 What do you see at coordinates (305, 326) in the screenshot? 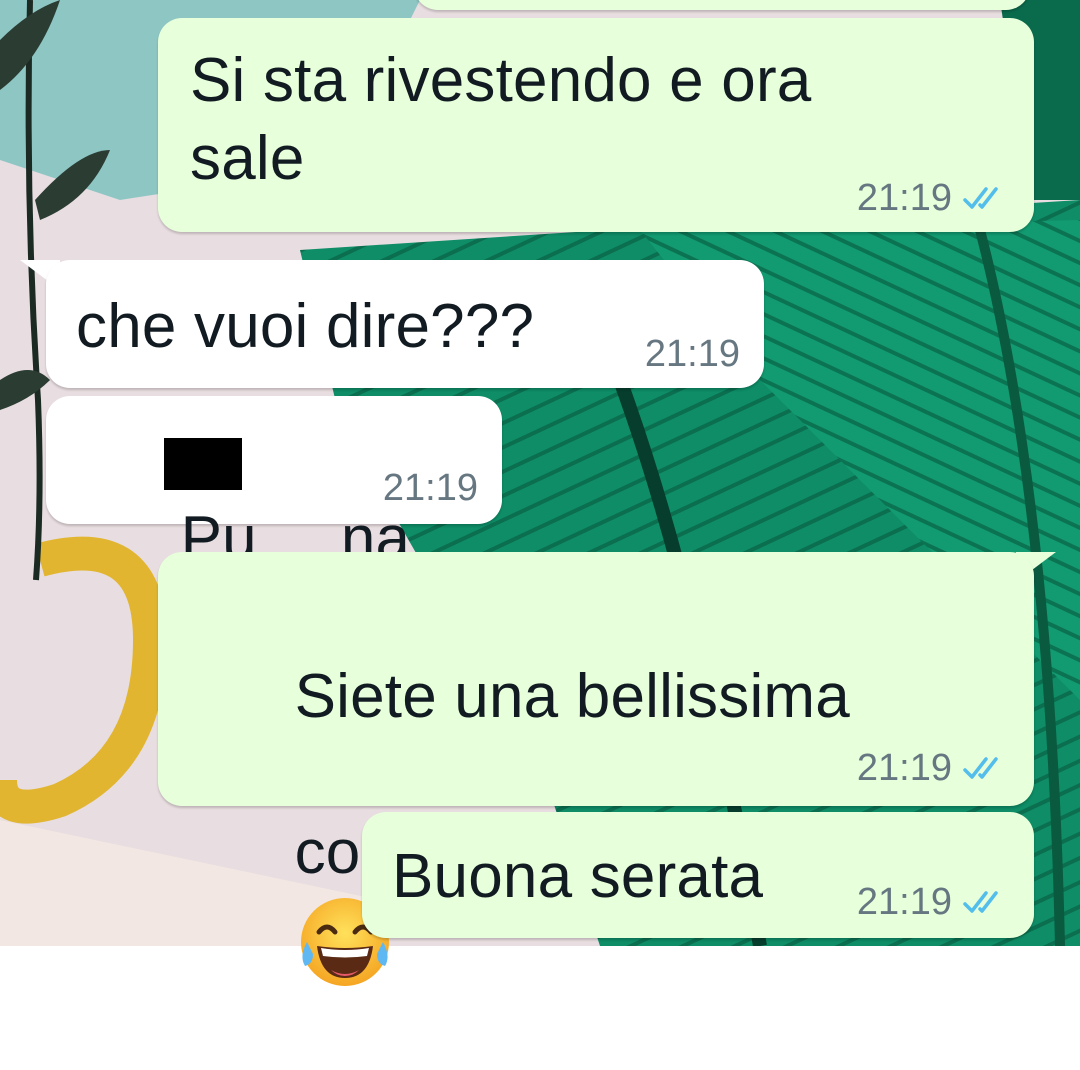
I see `message-text: che vuoi dire???` at bounding box center [305, 326].